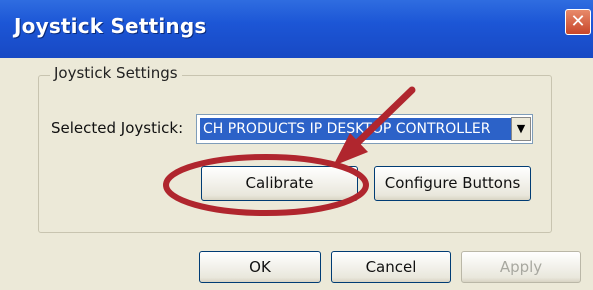 The image size is (593, 290). Describe the element at coordinates (279, 183) in the screenshot. I see `calibrate-button: Calibrate` at that location.